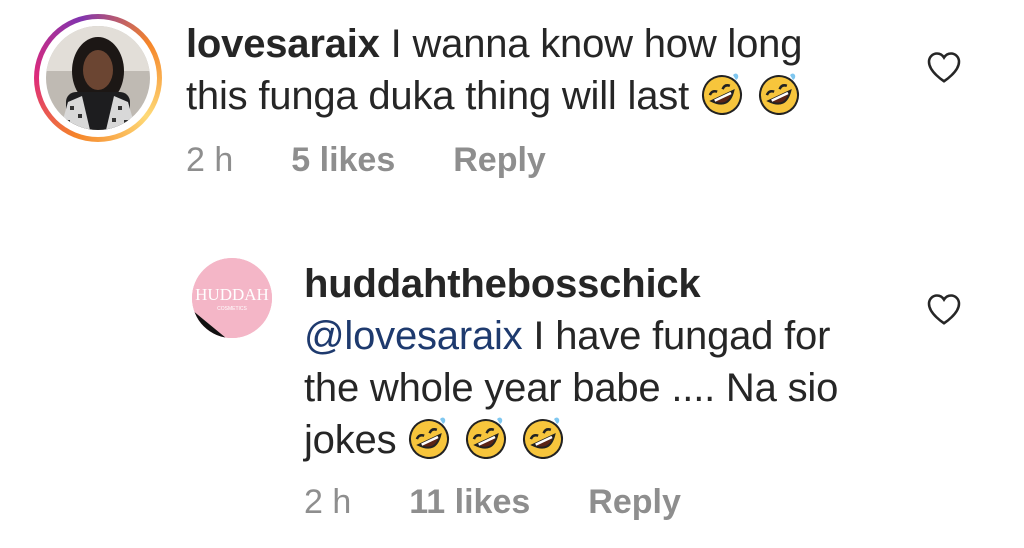 The width and height of the screenshot is (1024, 548). I want to click on avatar, so click(98, 78).